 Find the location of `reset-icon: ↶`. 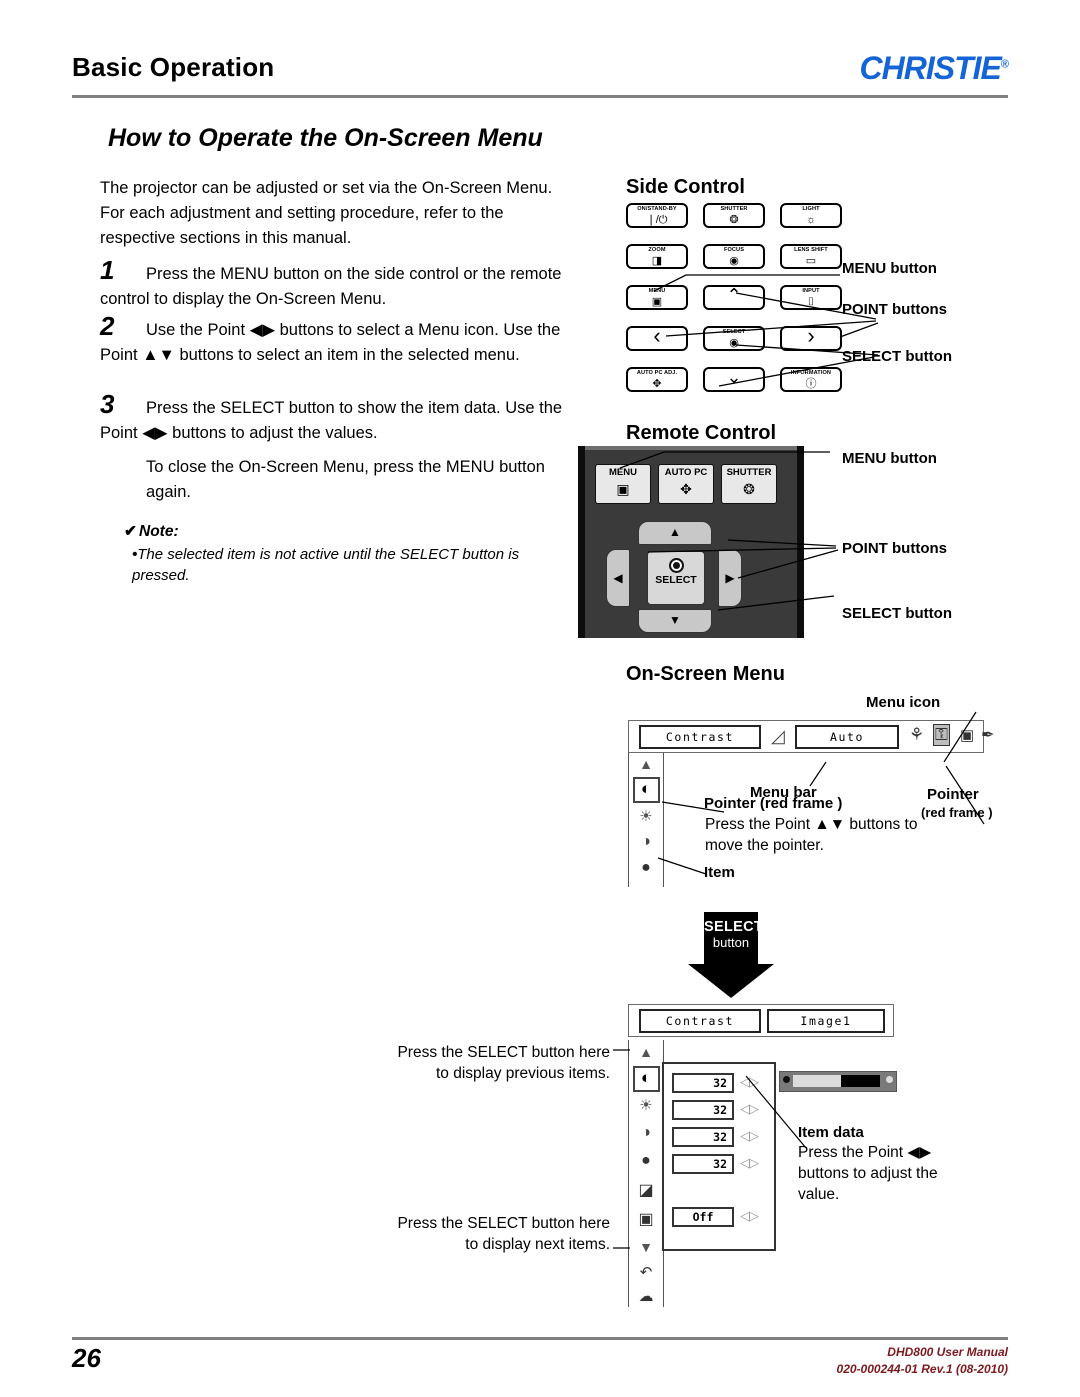

reset-icon: ↶ is located at coordinates (646, 1272).